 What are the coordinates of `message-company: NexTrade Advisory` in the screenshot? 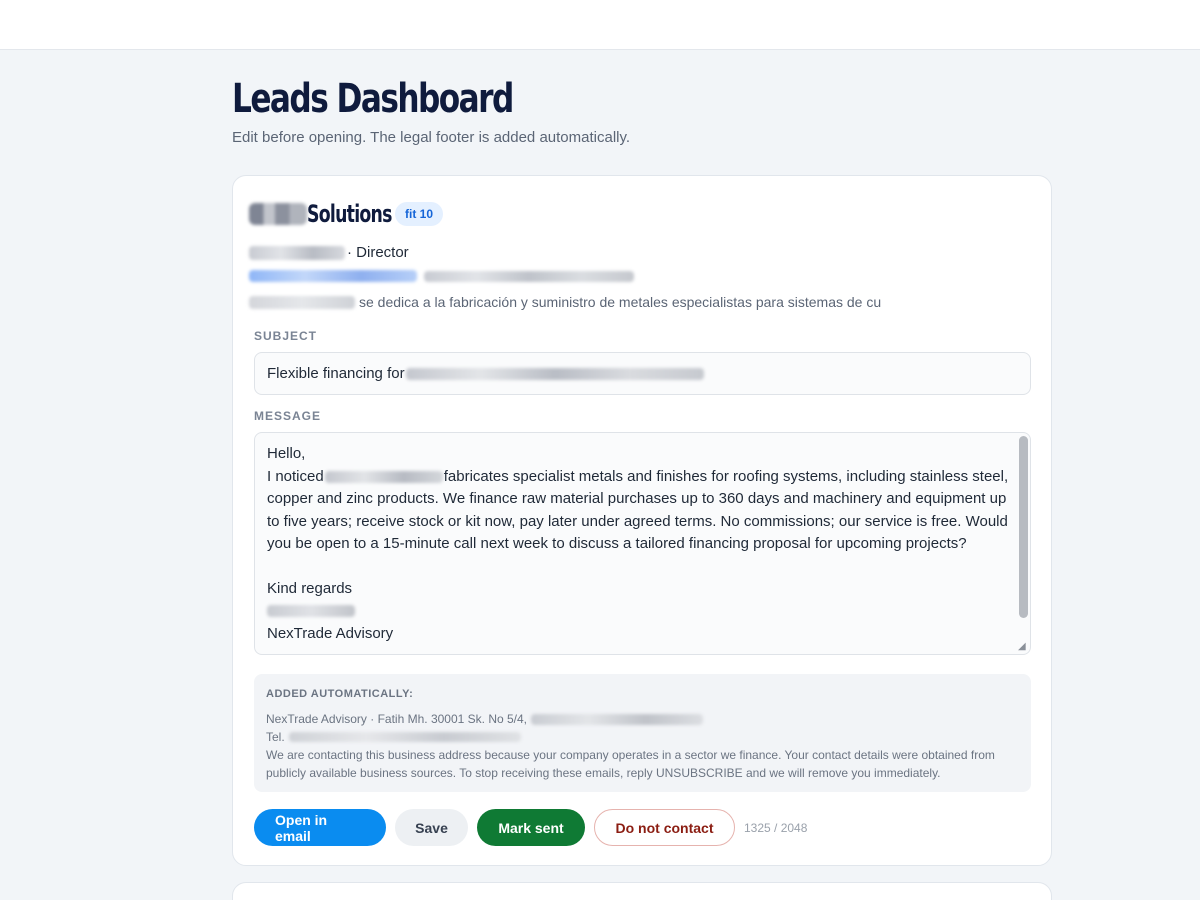 It's located at (330, 633).